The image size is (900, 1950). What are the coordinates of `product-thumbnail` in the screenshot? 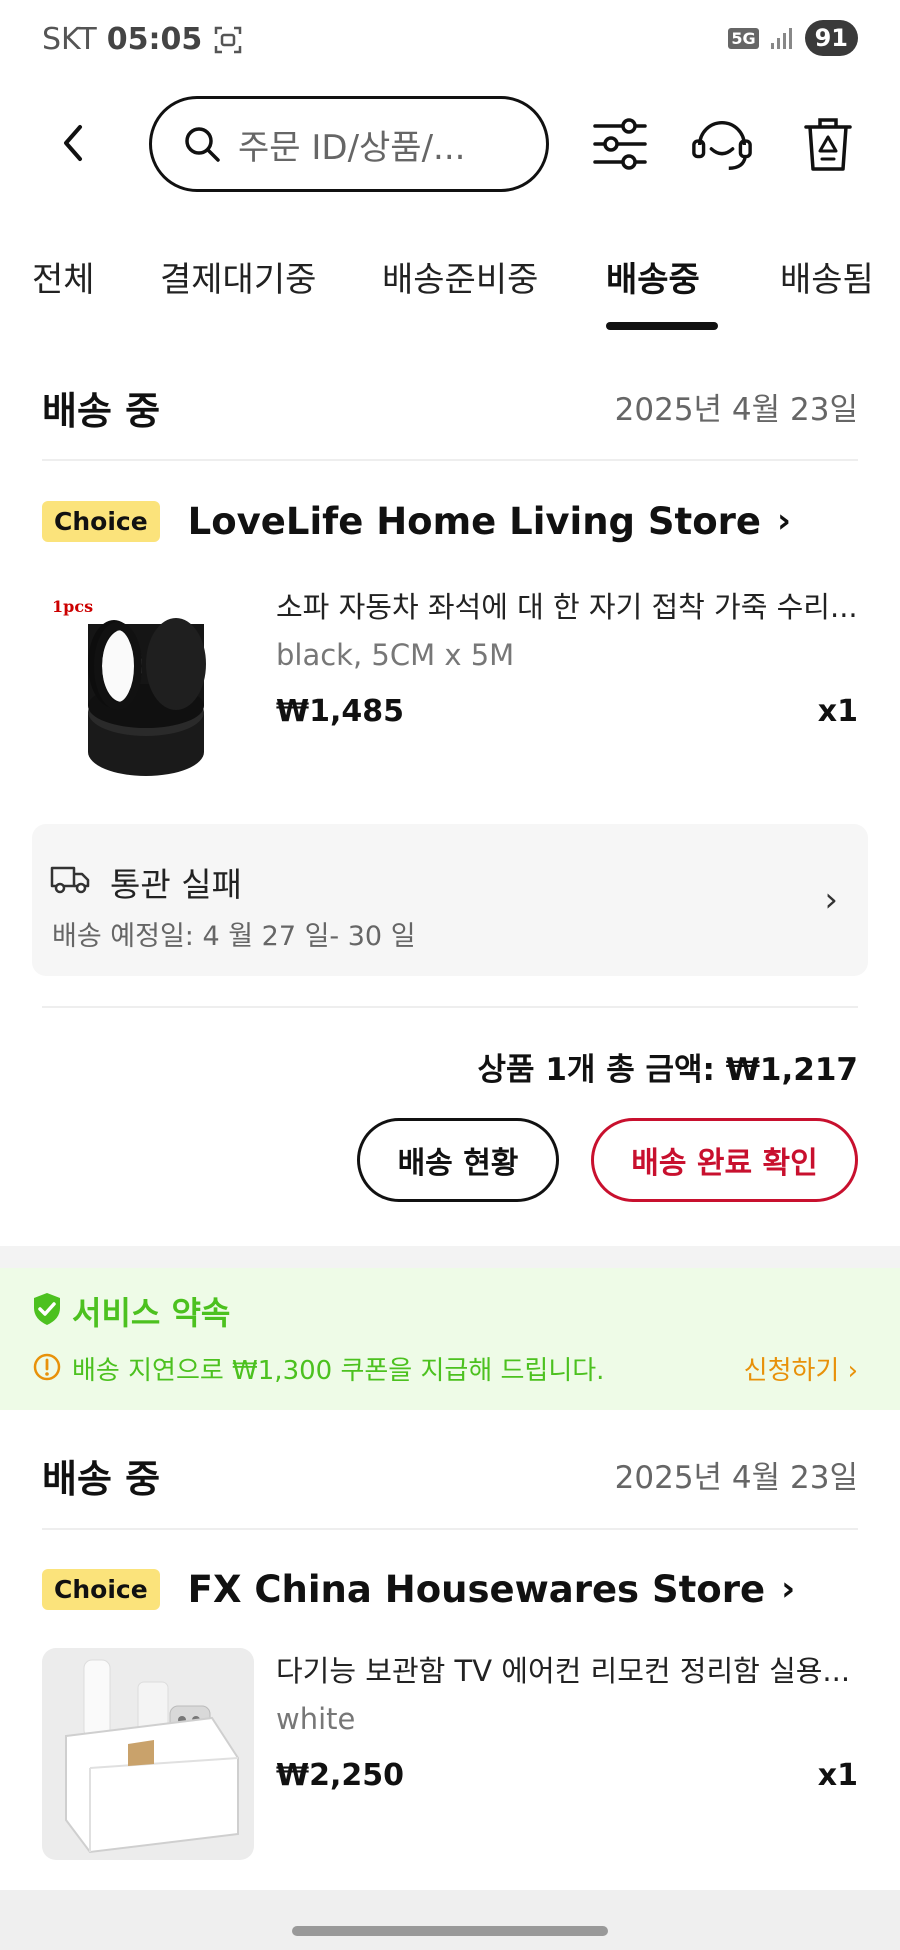 It's located at (148, 1754).